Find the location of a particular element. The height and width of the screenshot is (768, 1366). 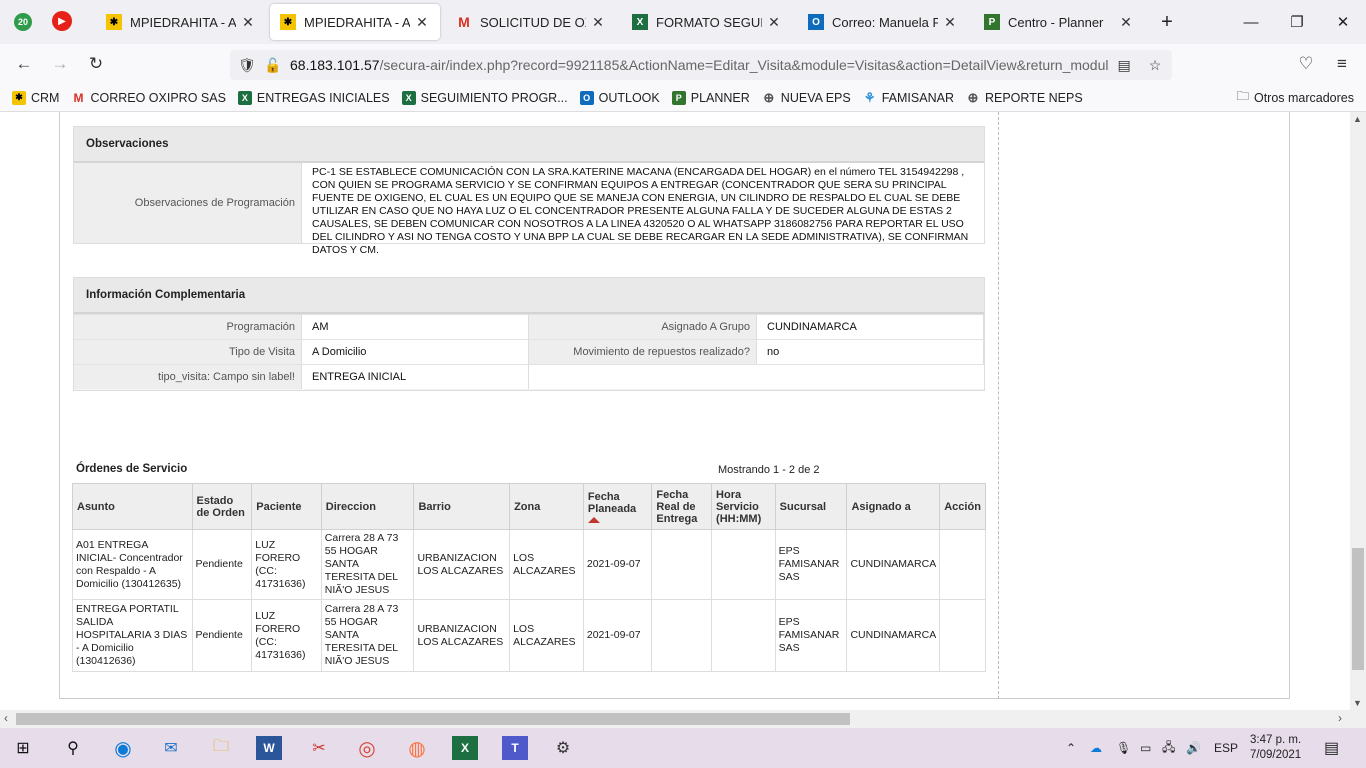

restore-icon: ❐ is located at coordinates (1297, 22).